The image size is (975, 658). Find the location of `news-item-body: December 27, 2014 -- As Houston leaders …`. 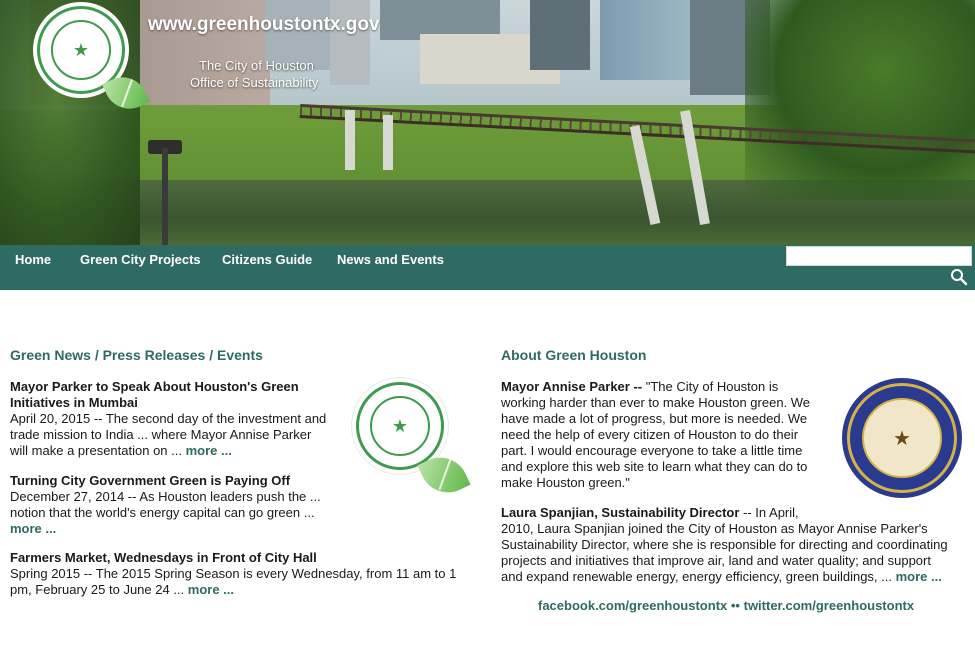

news-item-body: December 27, 2014 -- As Houston leaders … is located at coordinates (165, 496).